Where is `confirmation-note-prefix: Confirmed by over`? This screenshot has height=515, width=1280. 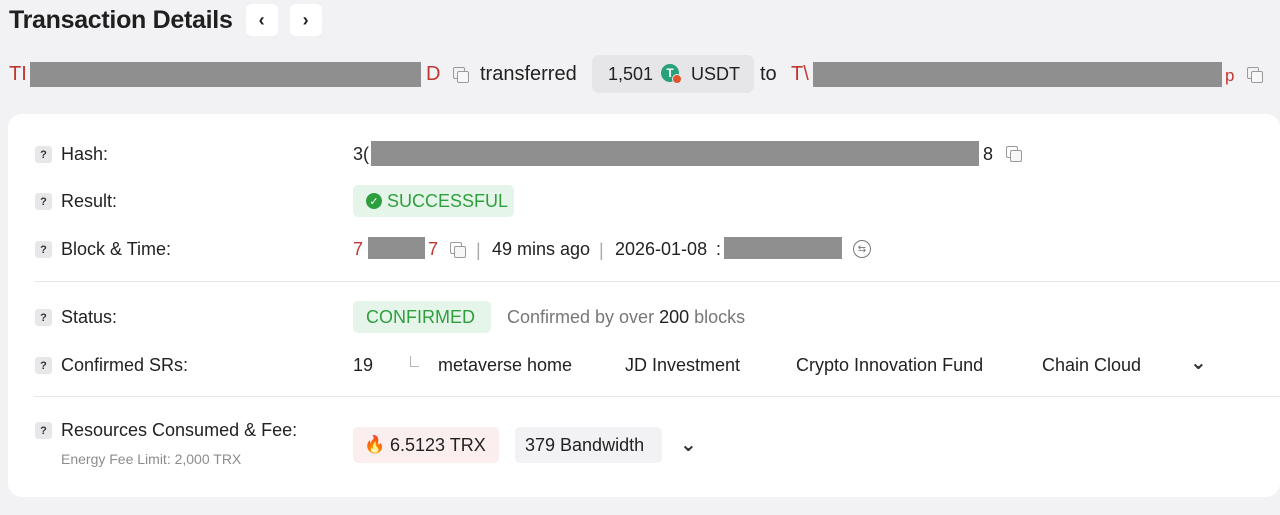 confirmation-note-prefix: Confirmed by over is located at coordinates (581, 317).